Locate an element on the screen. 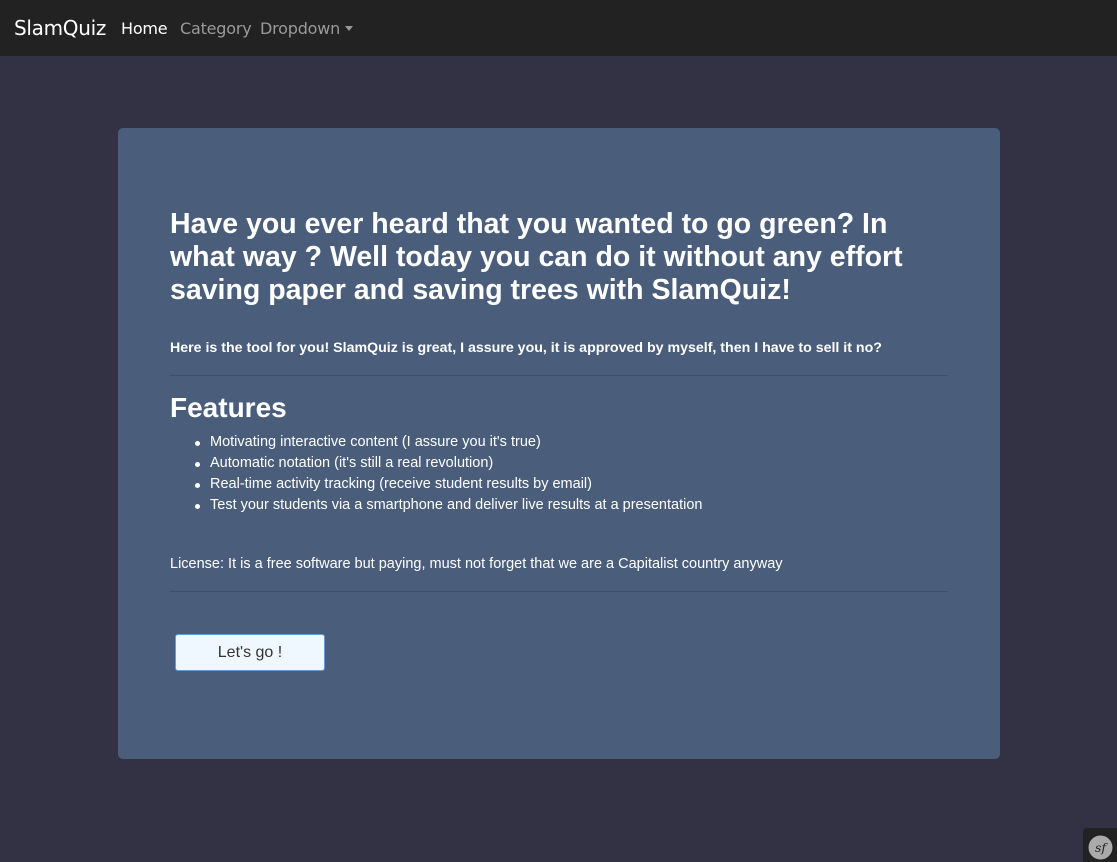 This screenshot has height=862, width=1117. brand-link: SlamQuiz is located at coordinates (60, 28).